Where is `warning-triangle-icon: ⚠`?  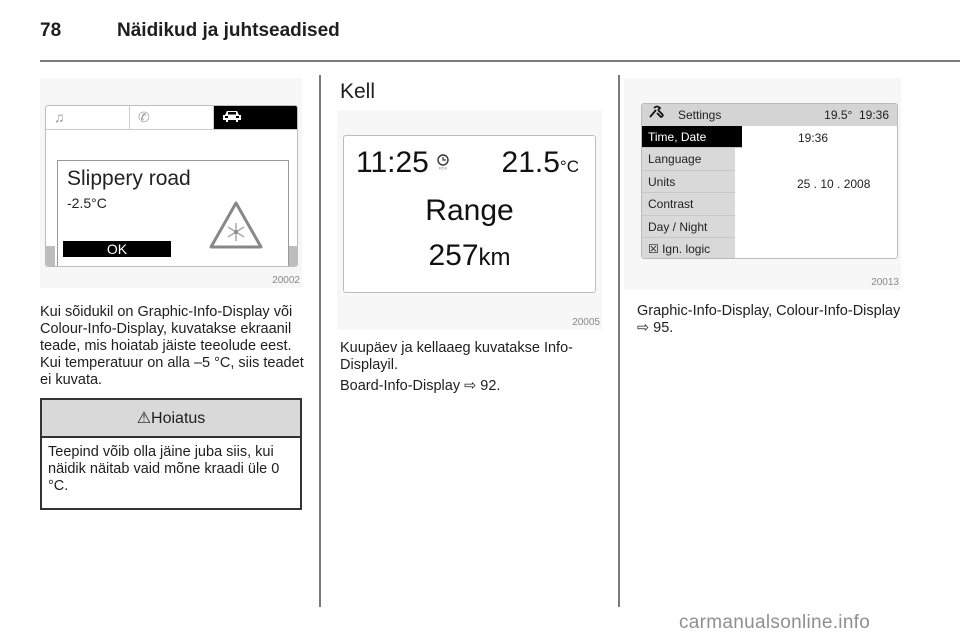 warning-triangle-icon: ⚠ is located at coordinates (144, 418).